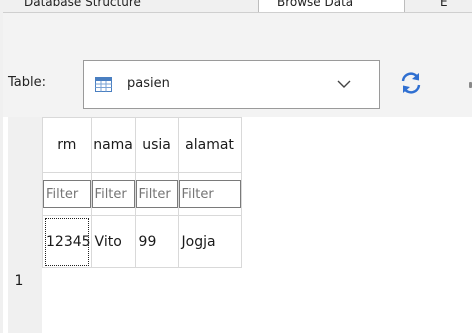  Describe the element at coordinates (113, 241) in the screenshot. I see `cell-nama: Vito` at that location.